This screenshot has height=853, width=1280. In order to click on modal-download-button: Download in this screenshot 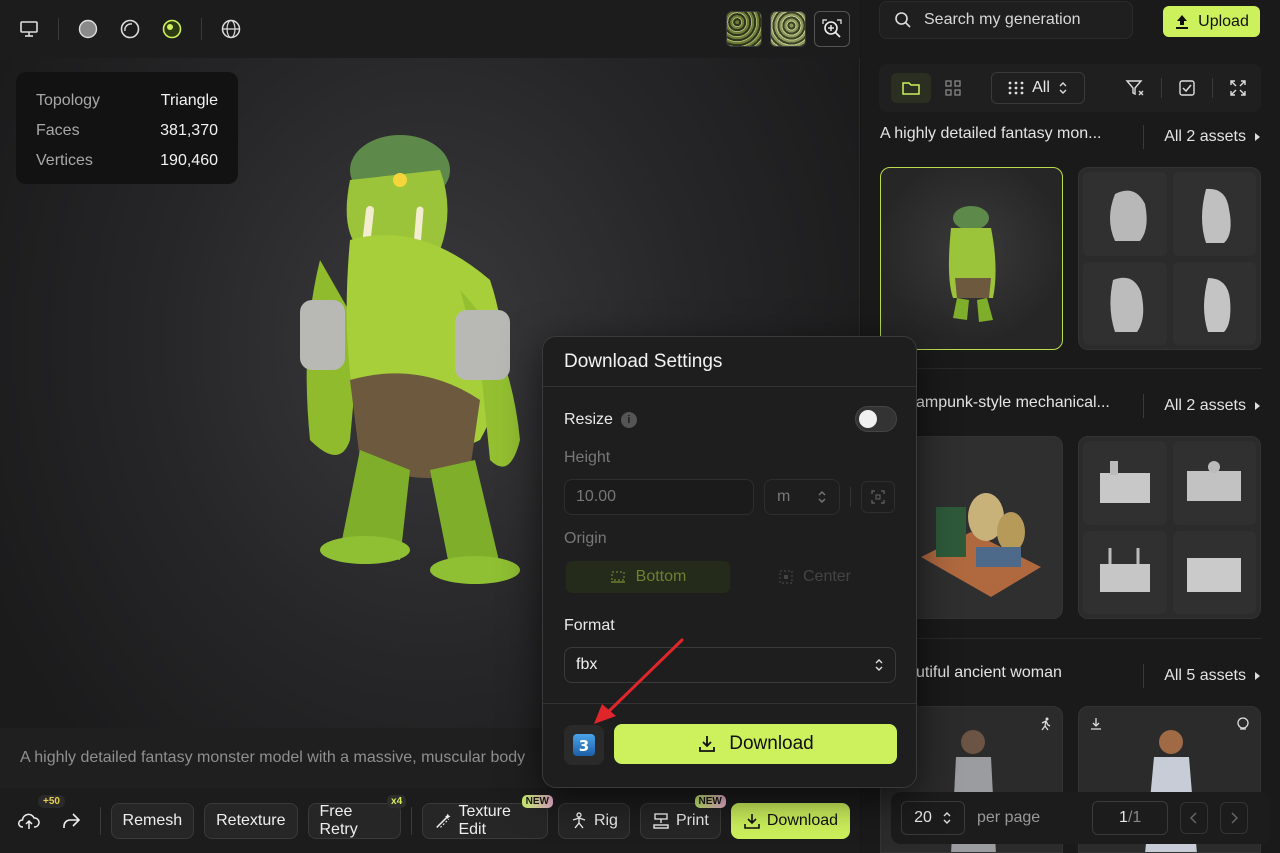, I will do `click(755, 744)`.